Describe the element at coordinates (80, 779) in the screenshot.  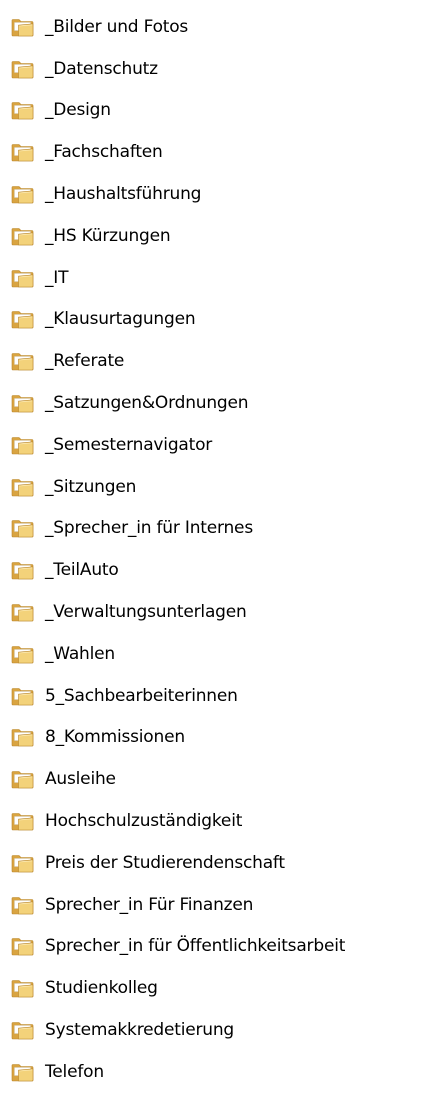
I see `folder-name: Ausleihe` at that location.